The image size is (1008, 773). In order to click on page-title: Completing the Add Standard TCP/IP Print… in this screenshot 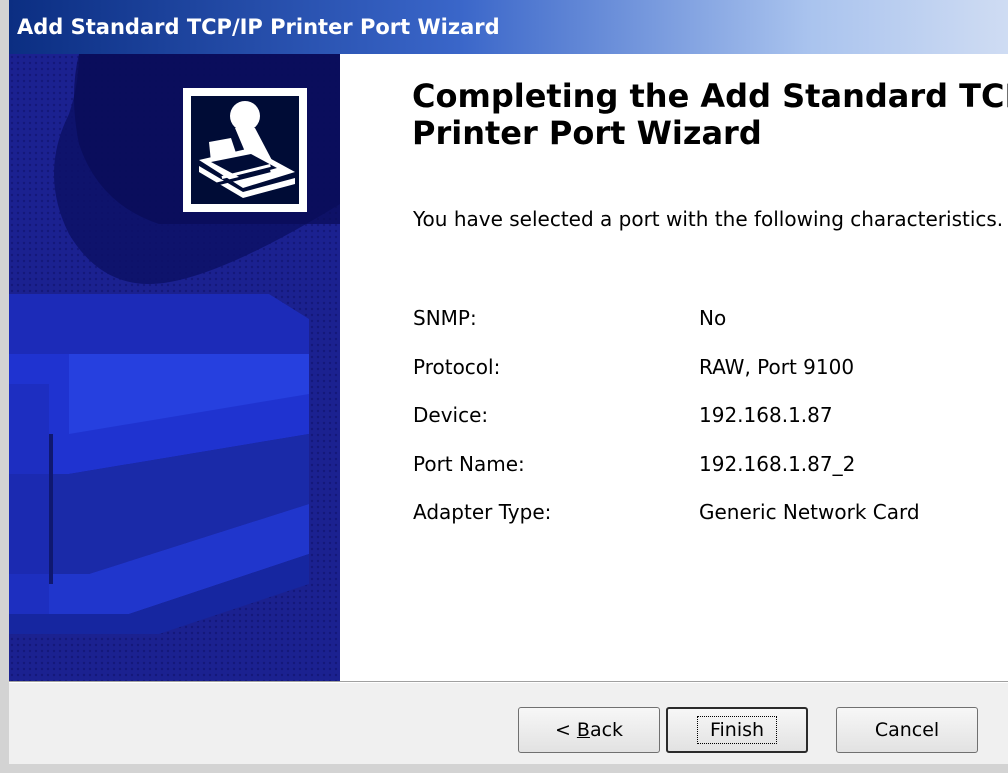, I will do `click(710, 115)`.